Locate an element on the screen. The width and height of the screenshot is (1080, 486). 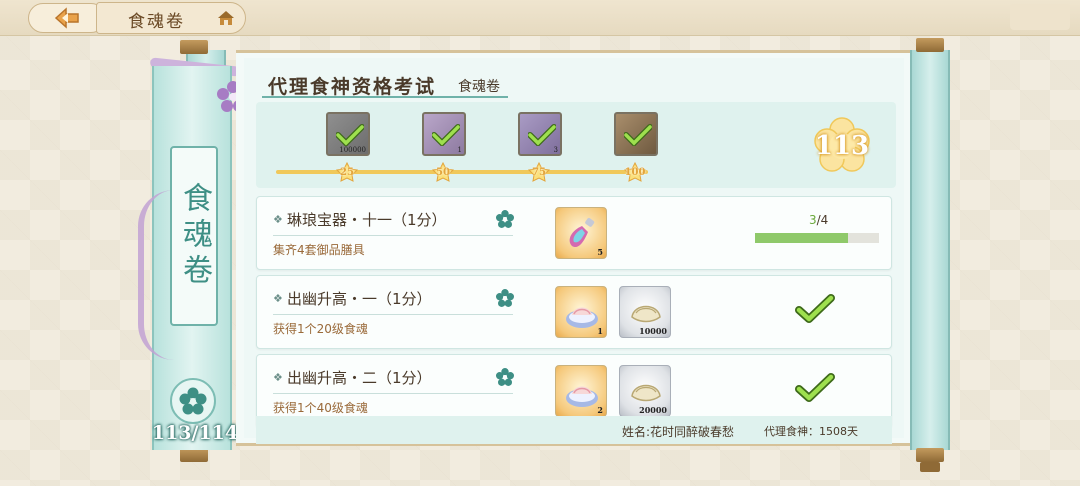
milestone-reward-3: 3 is located at coordinates (540, 134).